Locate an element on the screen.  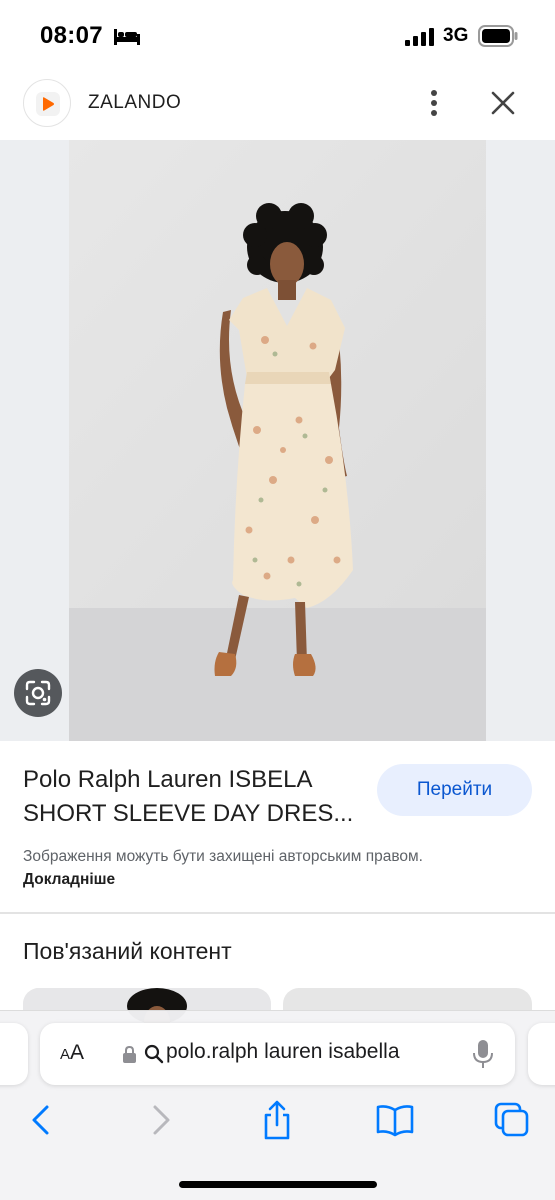
microphone-icon is located at coordinates (483, 1054).